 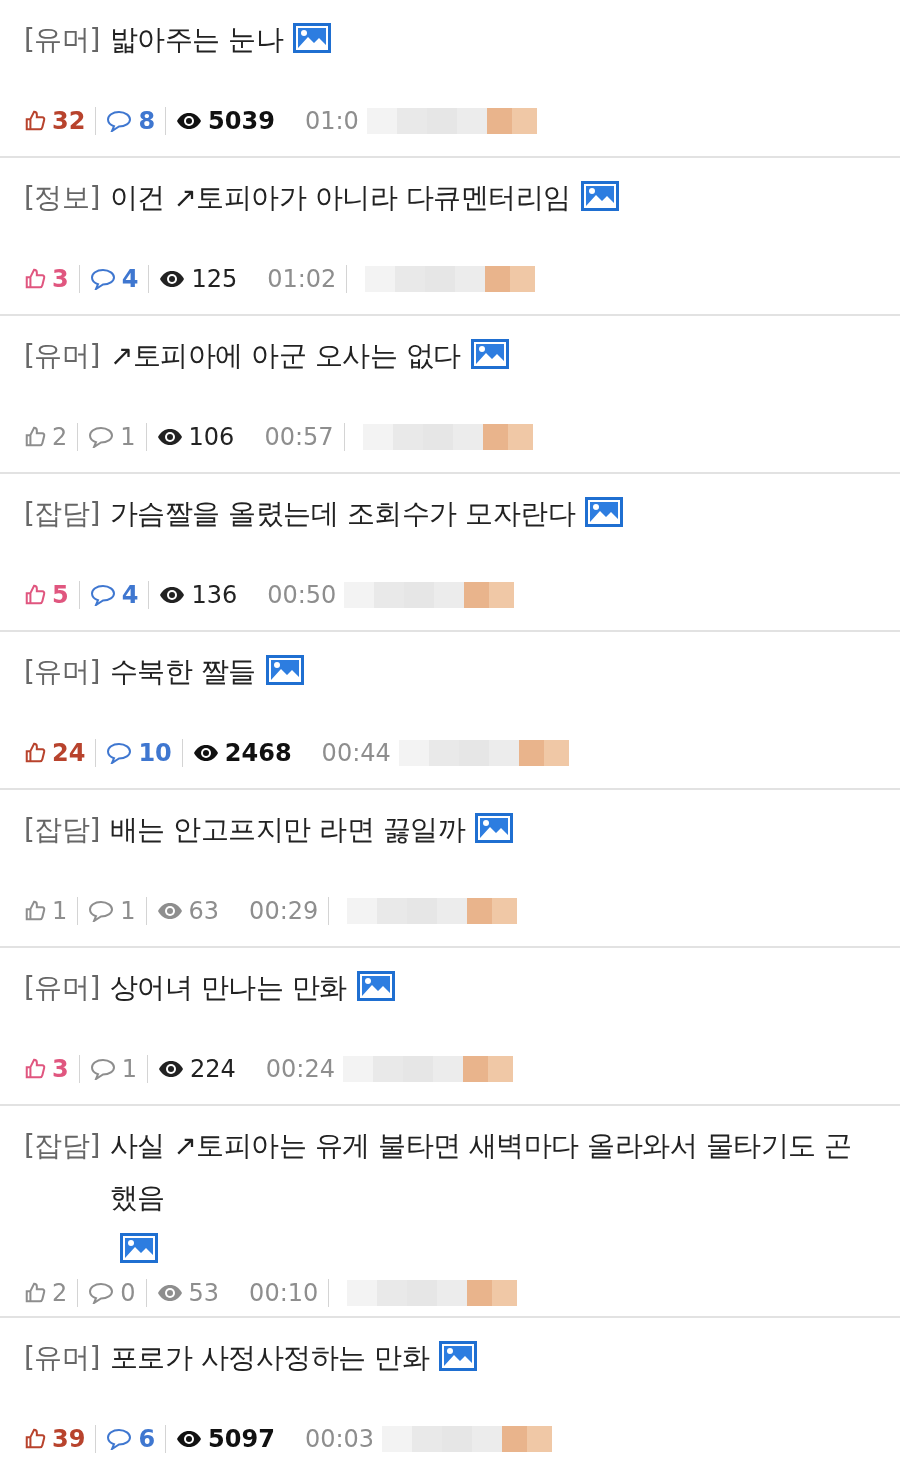 What do you see at coordinates (128, 1293) in the screenshot?
I see `comment-count: 0` at bounding box center [128, 1293].